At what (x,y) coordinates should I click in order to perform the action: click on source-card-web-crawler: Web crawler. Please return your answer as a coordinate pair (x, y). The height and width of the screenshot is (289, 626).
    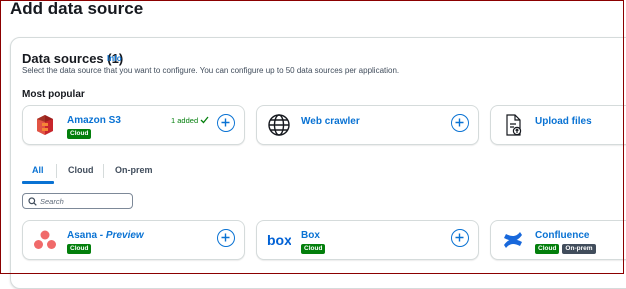
    Looking at the image, I should click on (367, 125).